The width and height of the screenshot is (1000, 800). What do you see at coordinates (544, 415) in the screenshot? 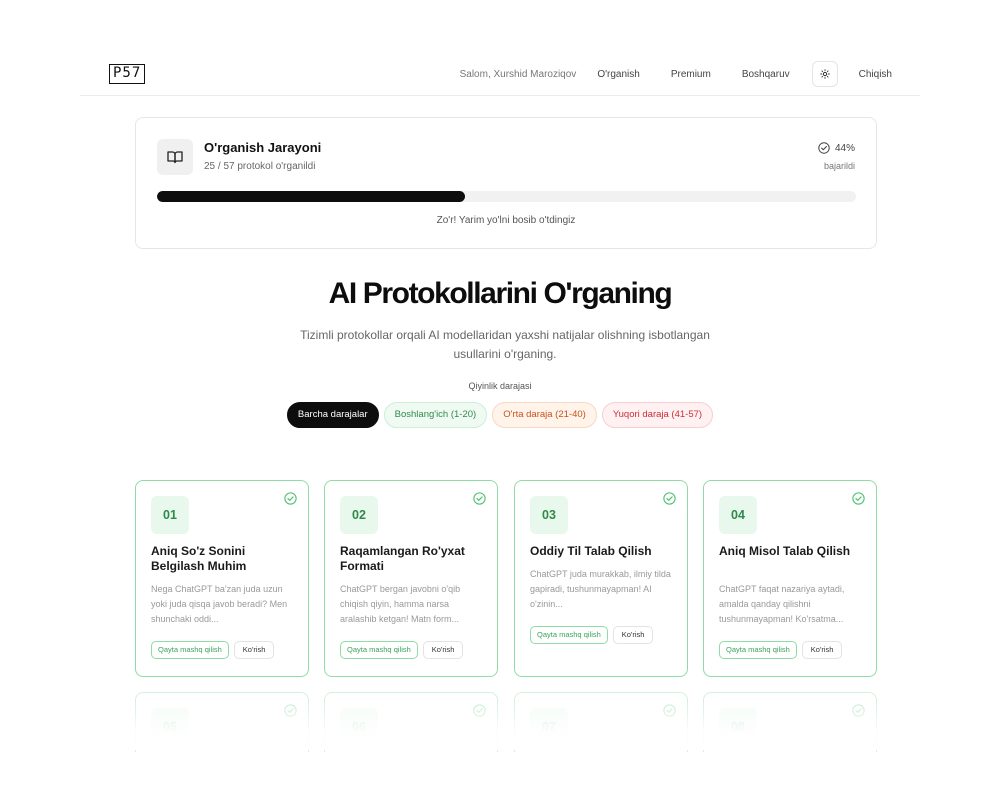
I see `filter-intermediate: O'rta daraja (21-40)` at bounding box center [544, 415].